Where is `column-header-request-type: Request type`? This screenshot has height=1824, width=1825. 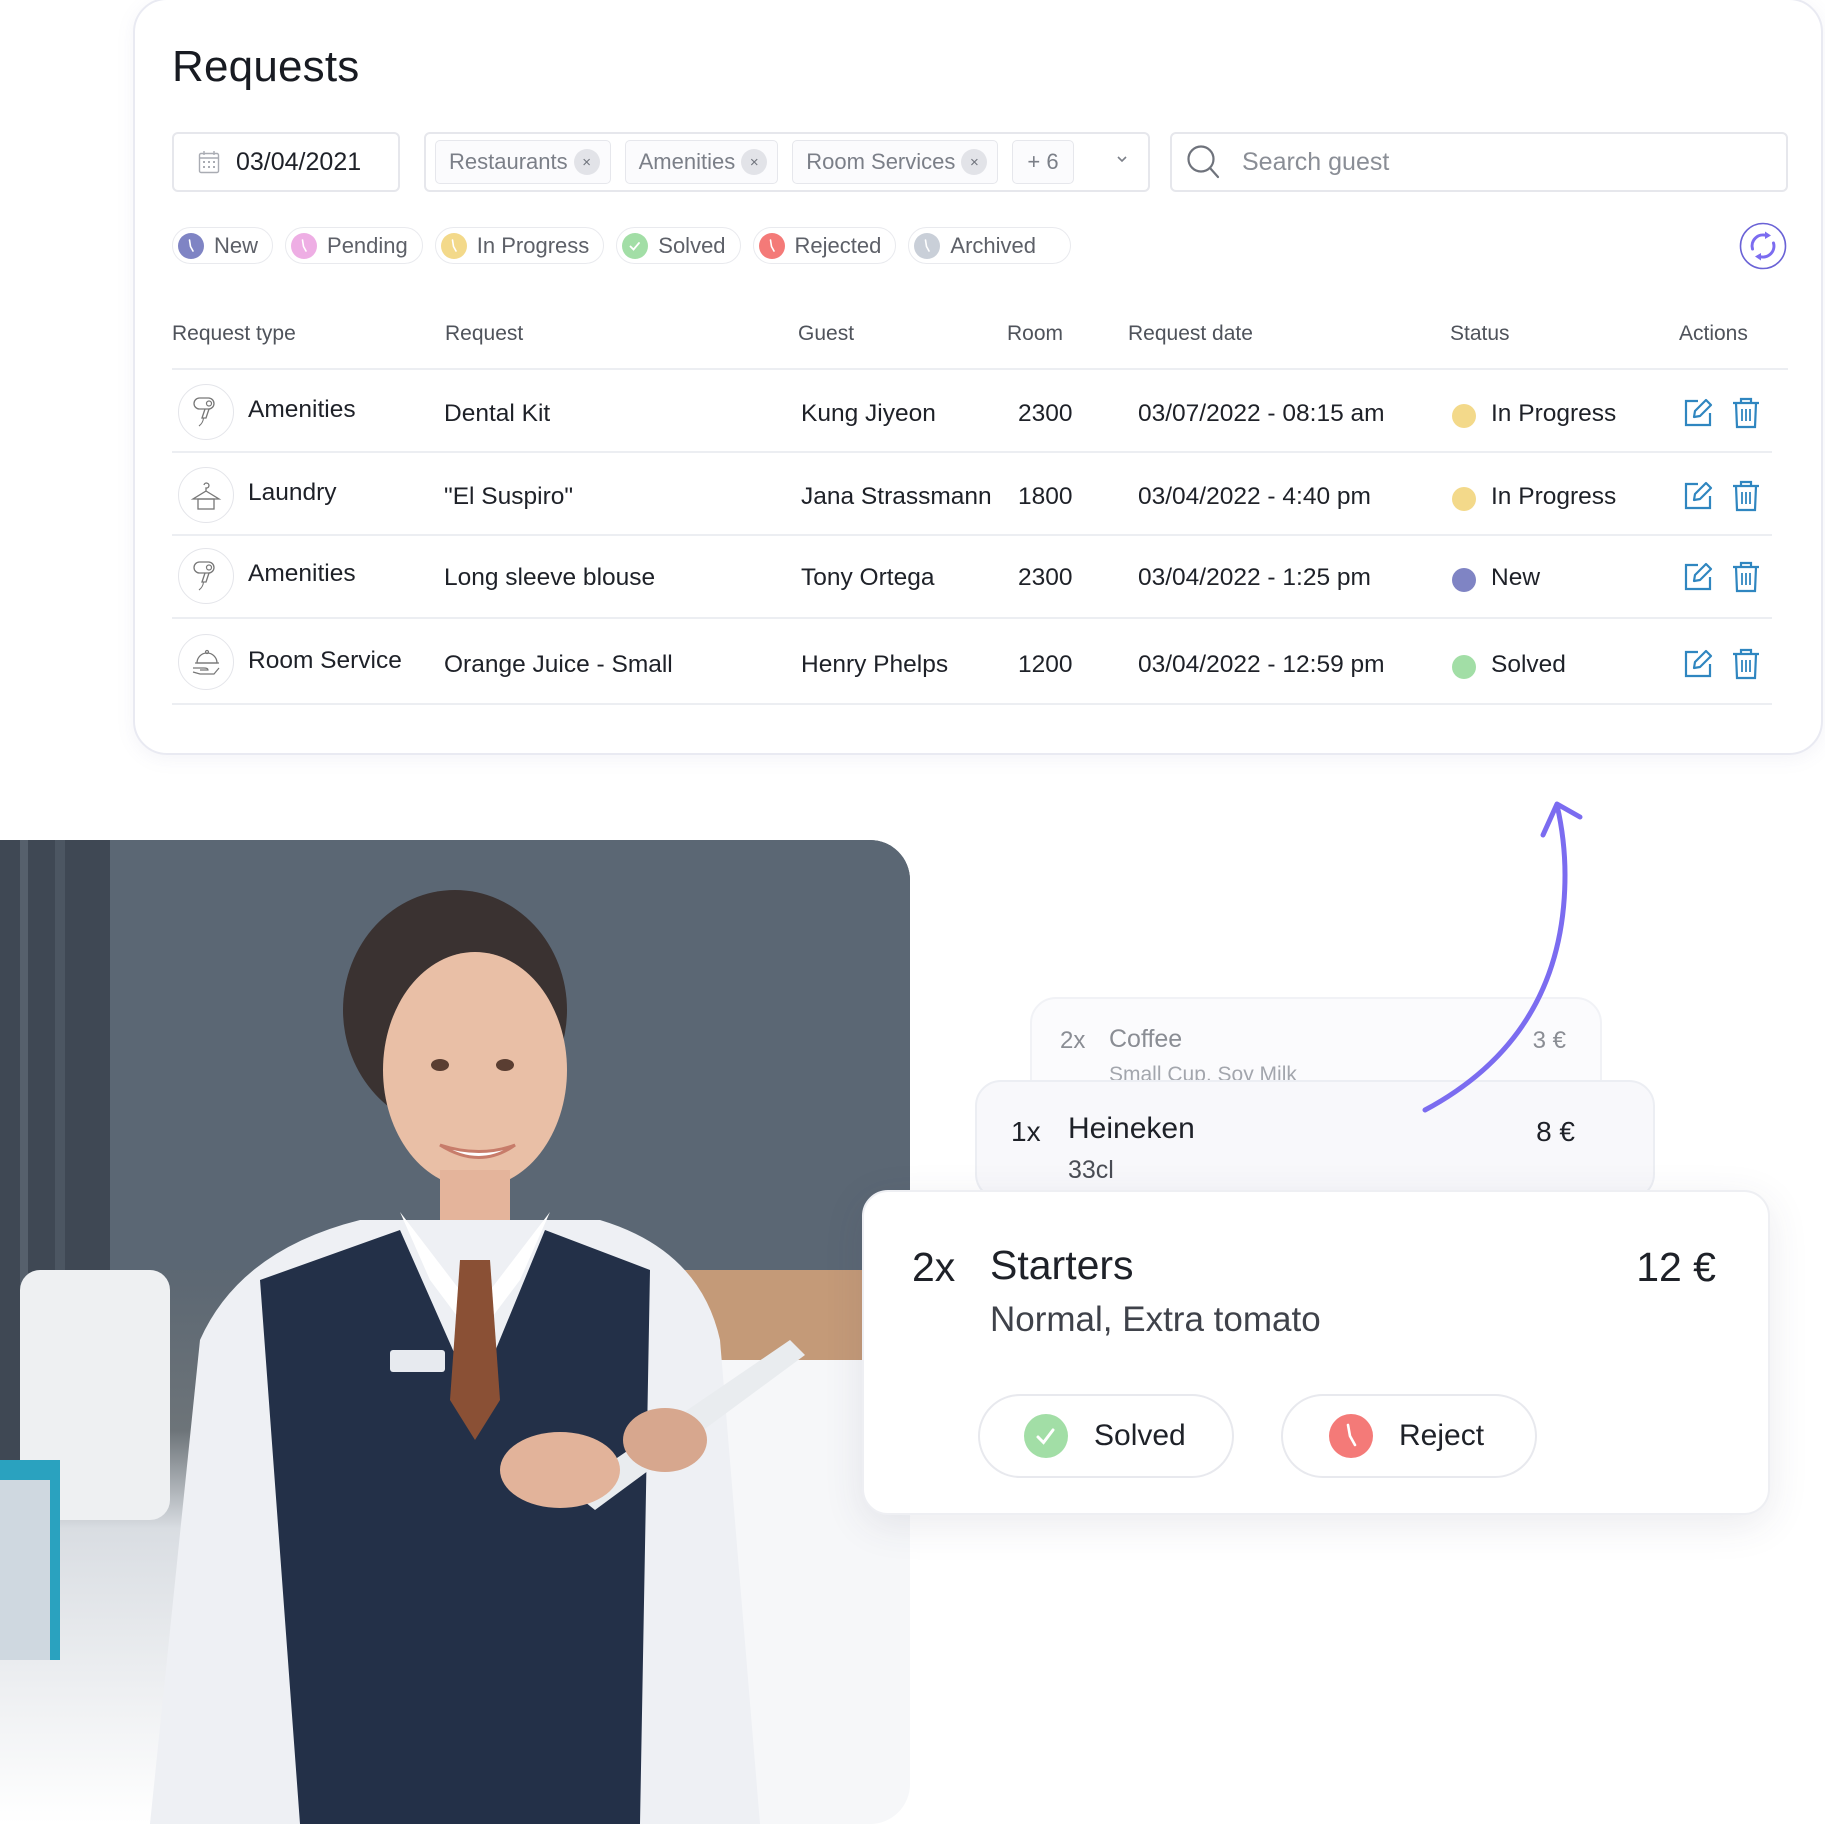 column-header-request-type: Request type is located at coordinates (234, 334).